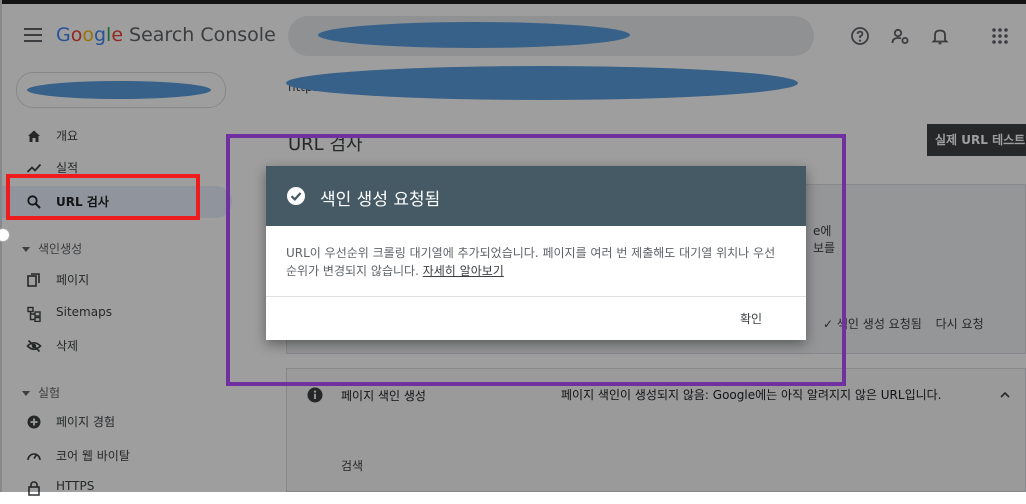 Image resolution: width=1026 pixels, height=504 pixels. What do you see at coordinates (103, 197) in the screenshot?
I see `highlight-box-red` at bounding box center [103, 197].